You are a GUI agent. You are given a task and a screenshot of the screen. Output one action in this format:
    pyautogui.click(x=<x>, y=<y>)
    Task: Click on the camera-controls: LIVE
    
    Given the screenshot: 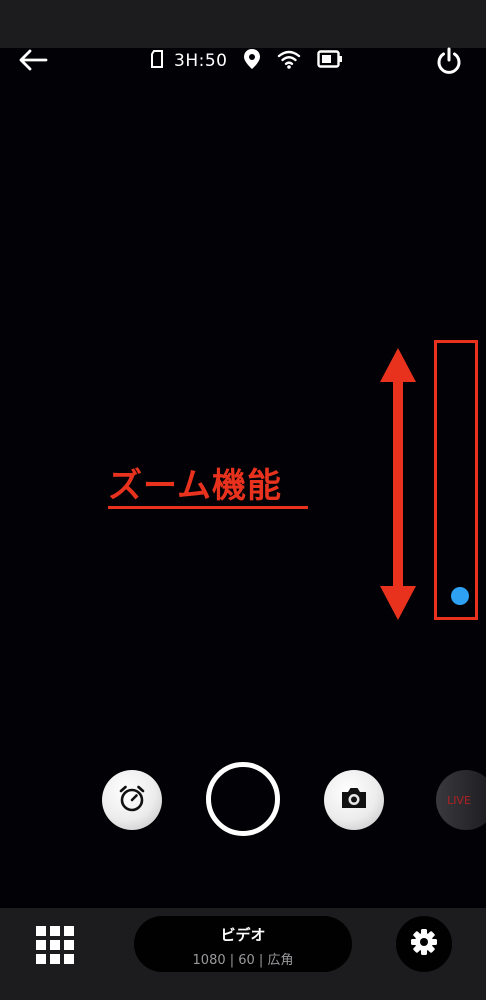 What is the action you would take?
    pyautogui.click(x=243, y=799)
    